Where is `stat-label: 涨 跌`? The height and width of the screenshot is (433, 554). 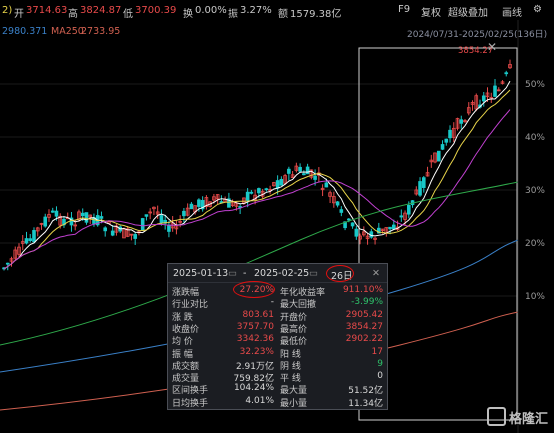
stat-label: 涨 跌 is located at coordinates (182, 317).